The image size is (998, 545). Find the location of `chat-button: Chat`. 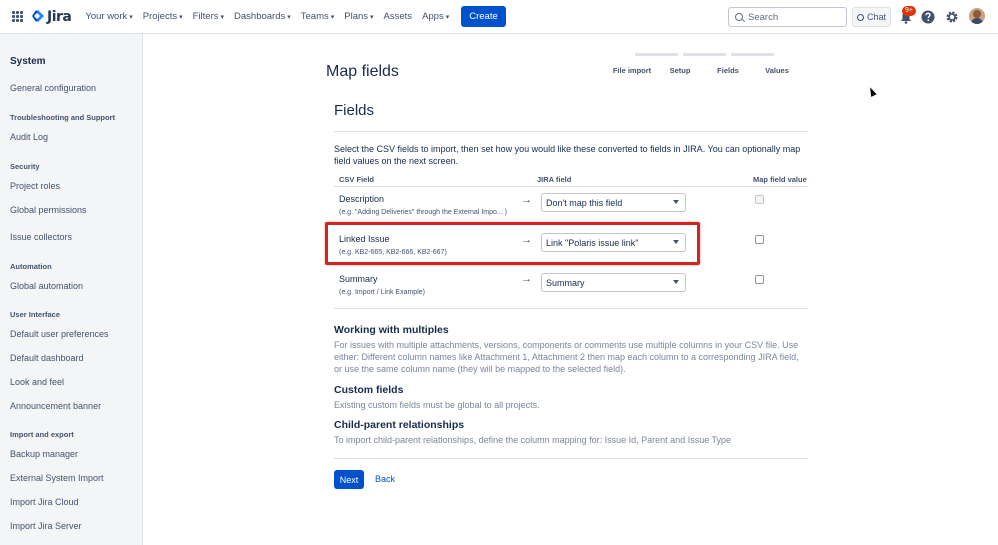

chat-button: Chat is located at coordinates (871, 17).